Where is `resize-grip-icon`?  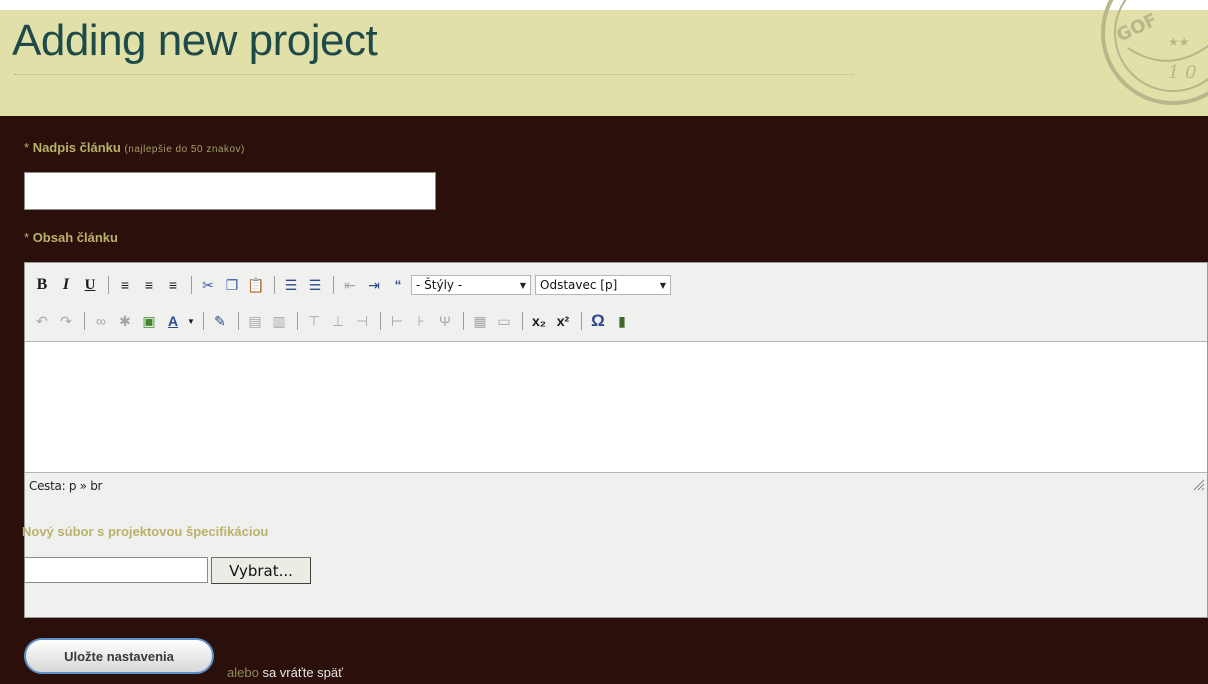
resize-grip-icon is located at coordinates (1197, 483).